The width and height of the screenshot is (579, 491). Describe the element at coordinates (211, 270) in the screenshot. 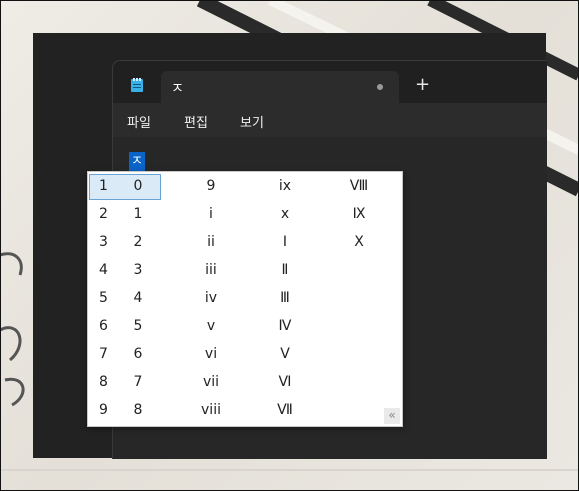

I see `candidate: iii` at that location.